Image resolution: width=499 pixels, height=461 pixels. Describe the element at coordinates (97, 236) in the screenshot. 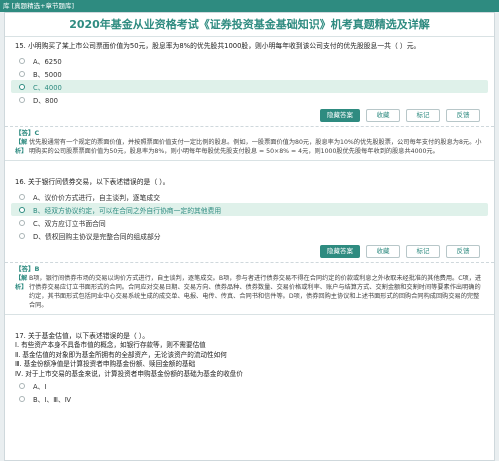

I see `option-label: D、债权回购主协议是完整合同的组成部分` at that location.